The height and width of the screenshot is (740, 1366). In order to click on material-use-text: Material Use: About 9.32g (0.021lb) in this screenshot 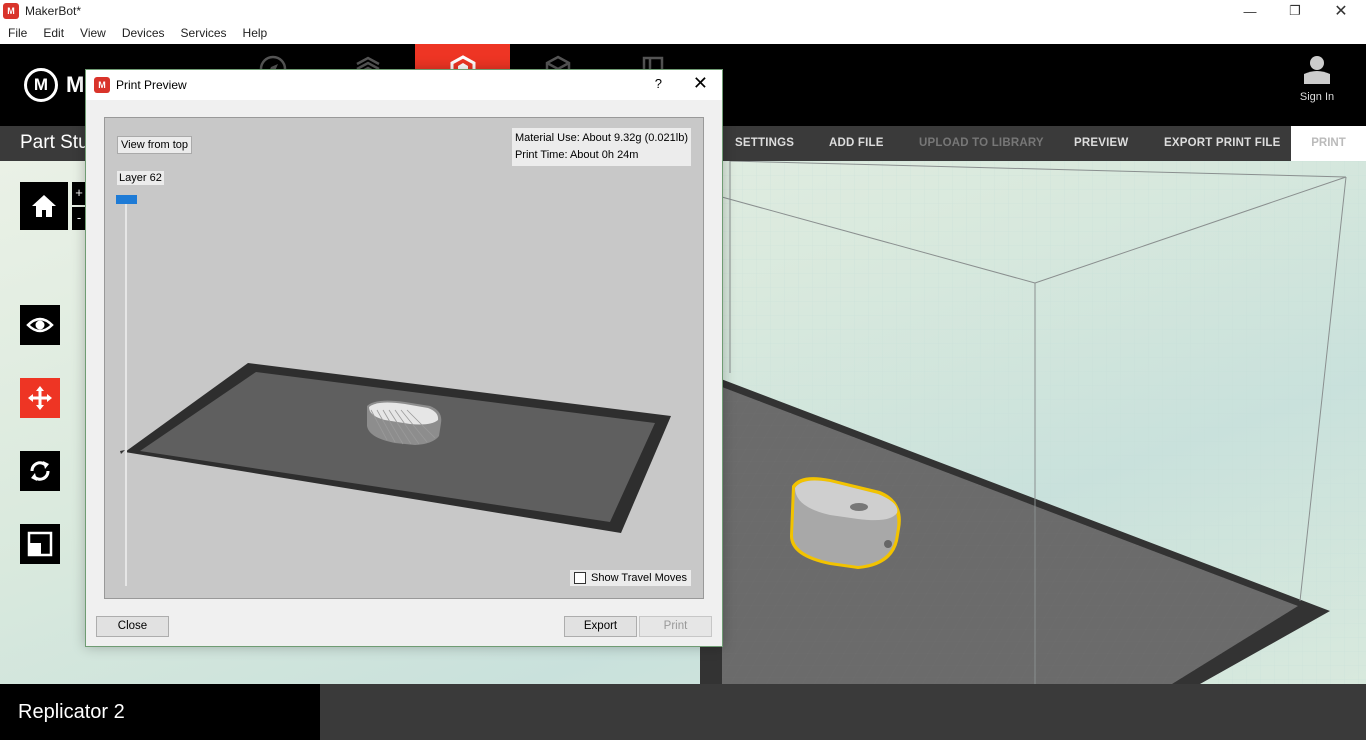, I will do `click(601, 138)`.